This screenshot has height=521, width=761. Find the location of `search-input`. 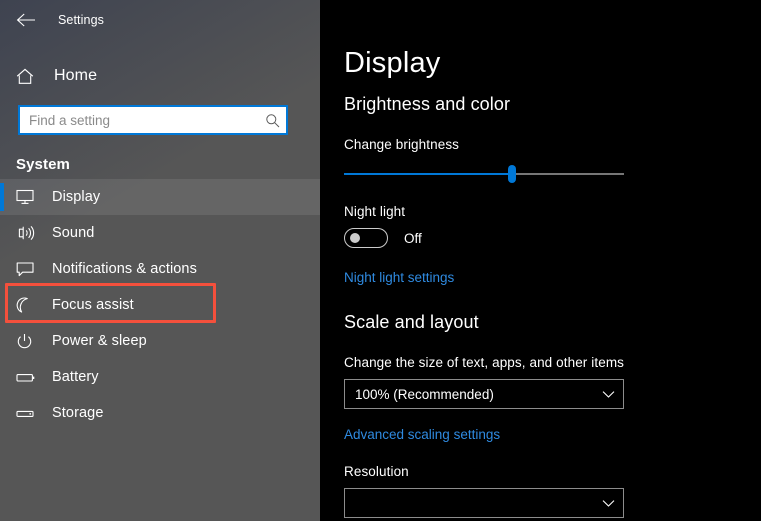

search-input is located at coordinates (139, 120).